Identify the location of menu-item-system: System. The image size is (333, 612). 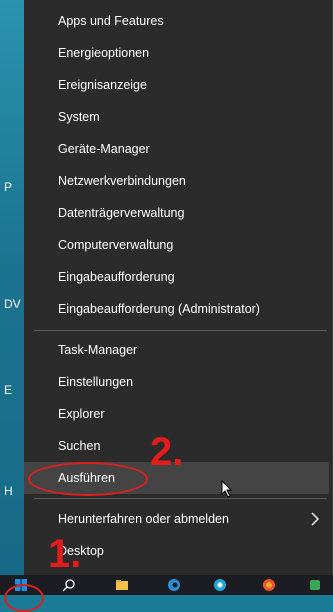
(176, 117).